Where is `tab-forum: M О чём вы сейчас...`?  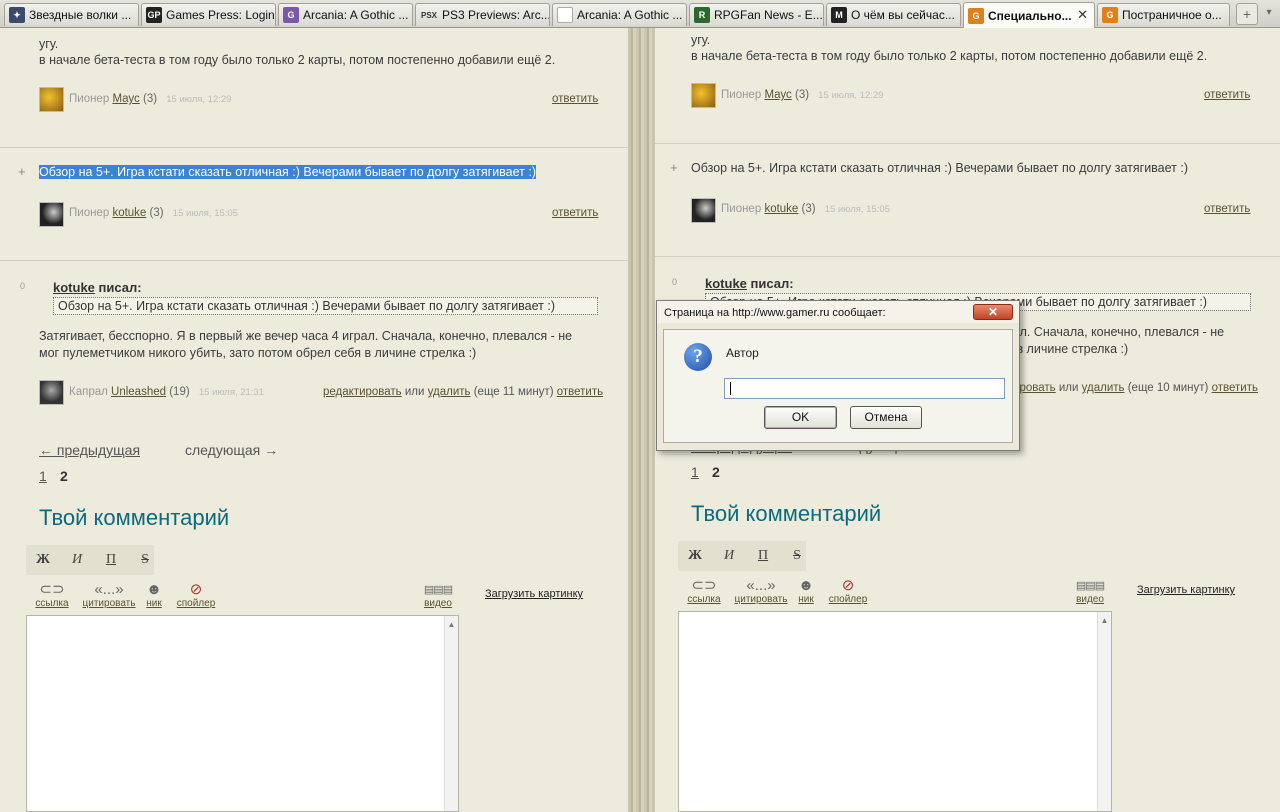
tab-forum: M О чём вы сейчас... is located at coordinates (893, 14).